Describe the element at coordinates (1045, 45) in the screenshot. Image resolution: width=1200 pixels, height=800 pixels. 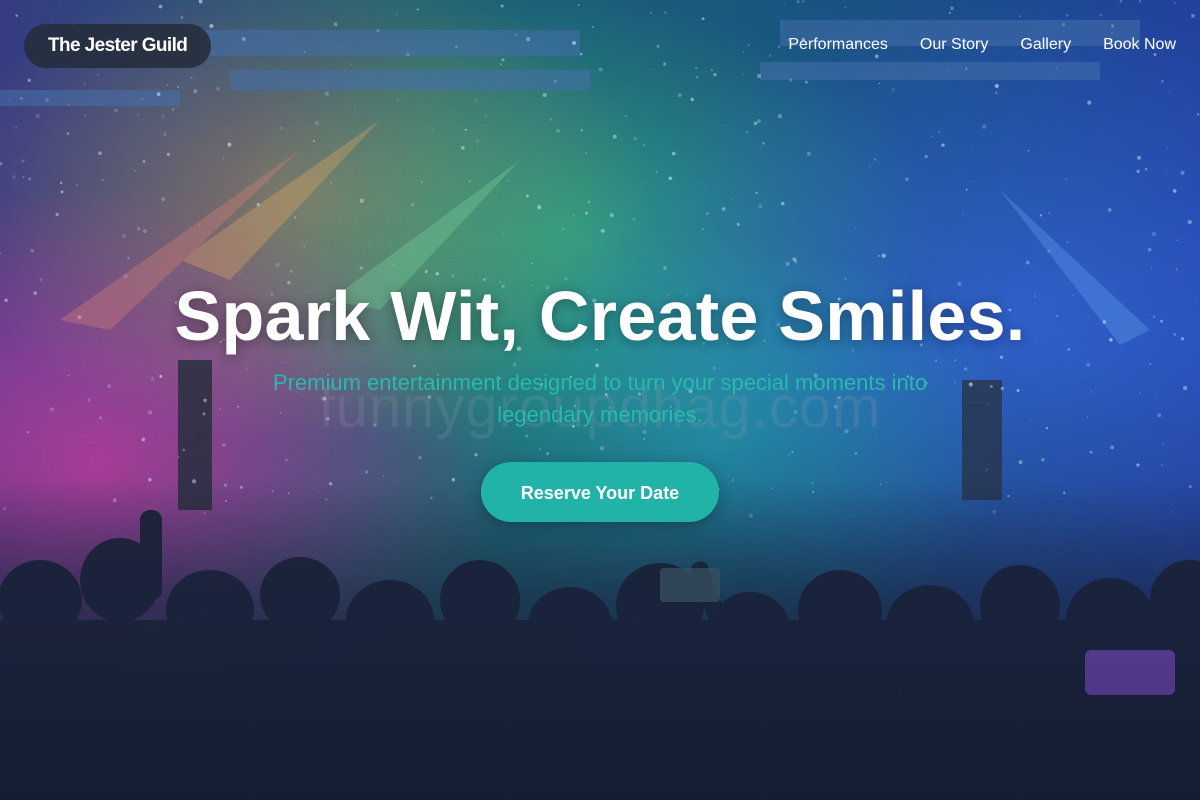
I see `nav-link-gallery: Gallery` at that location.